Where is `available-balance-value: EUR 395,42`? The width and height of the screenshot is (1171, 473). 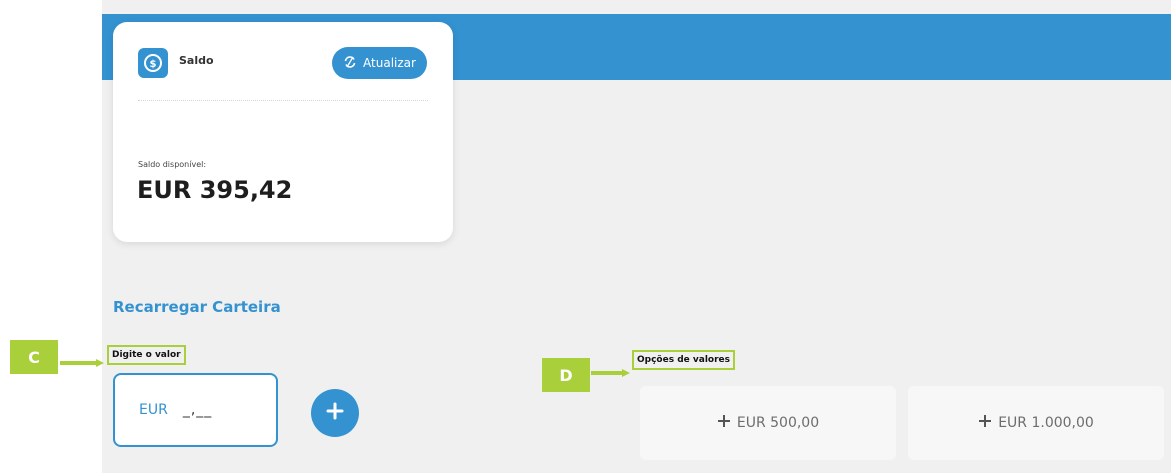 available-balance-value: EUR 395,42 is located at coordinates (215, 190).